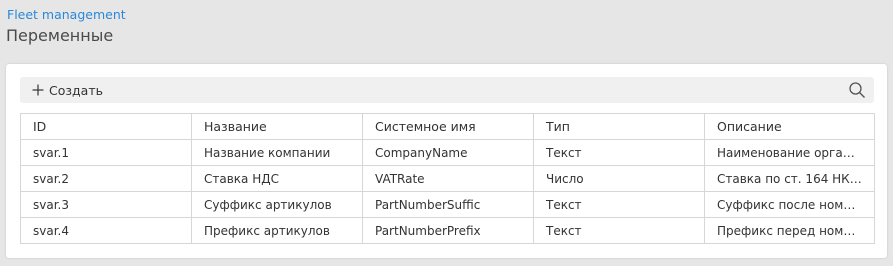  What do you see at coordinates (106, 126) in the screenshot?
I see `column-header-id: ID` at bounding box center [106, 126].